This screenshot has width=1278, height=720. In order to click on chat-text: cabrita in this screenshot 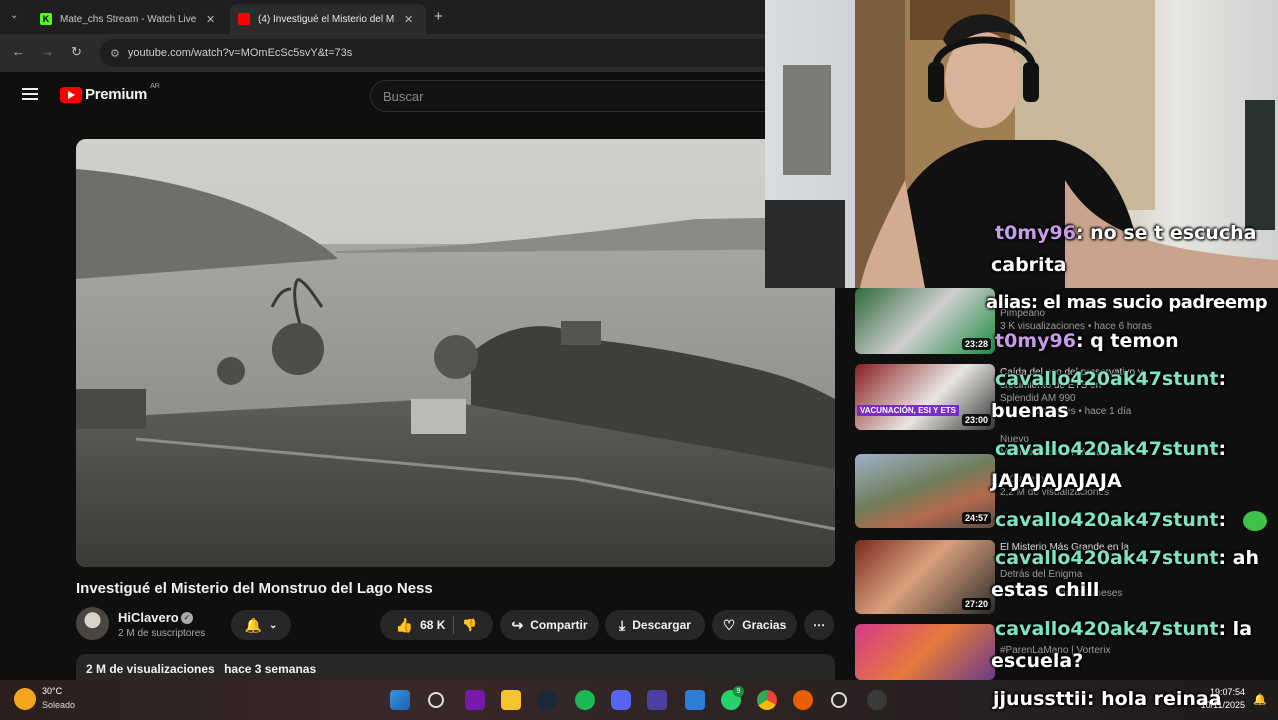, I will do `click(1029, 265)`.